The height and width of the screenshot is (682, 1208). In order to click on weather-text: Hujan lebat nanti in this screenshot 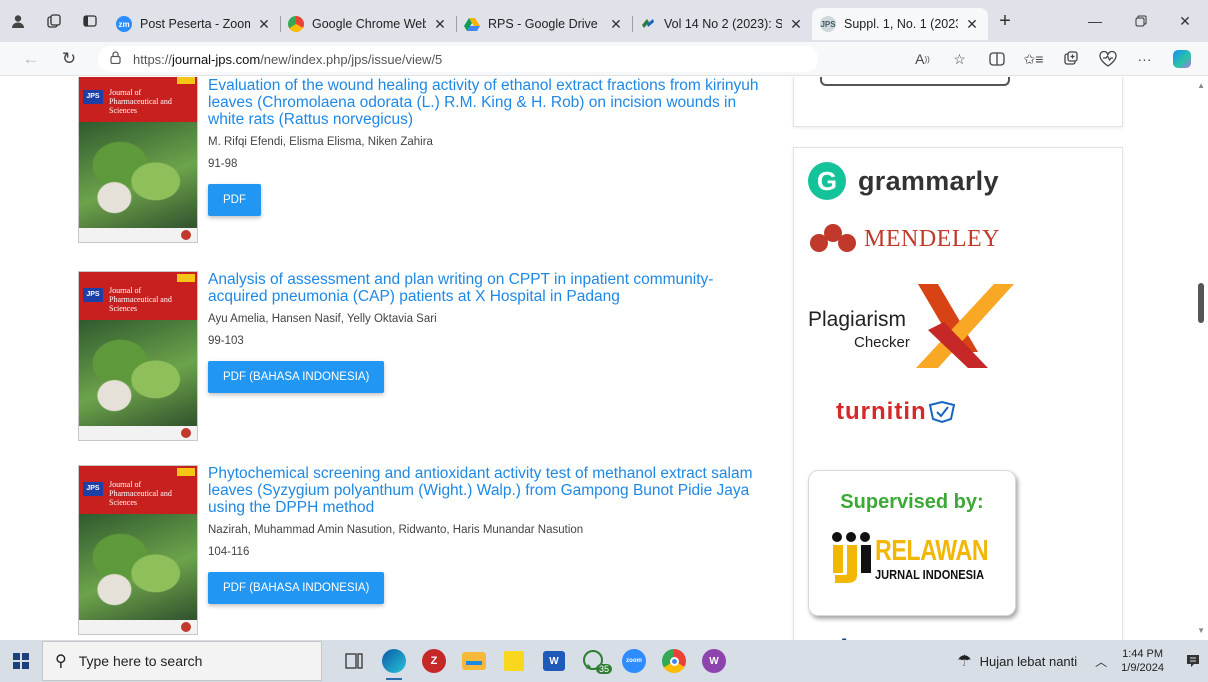, I will do `click(1028, 661)`.